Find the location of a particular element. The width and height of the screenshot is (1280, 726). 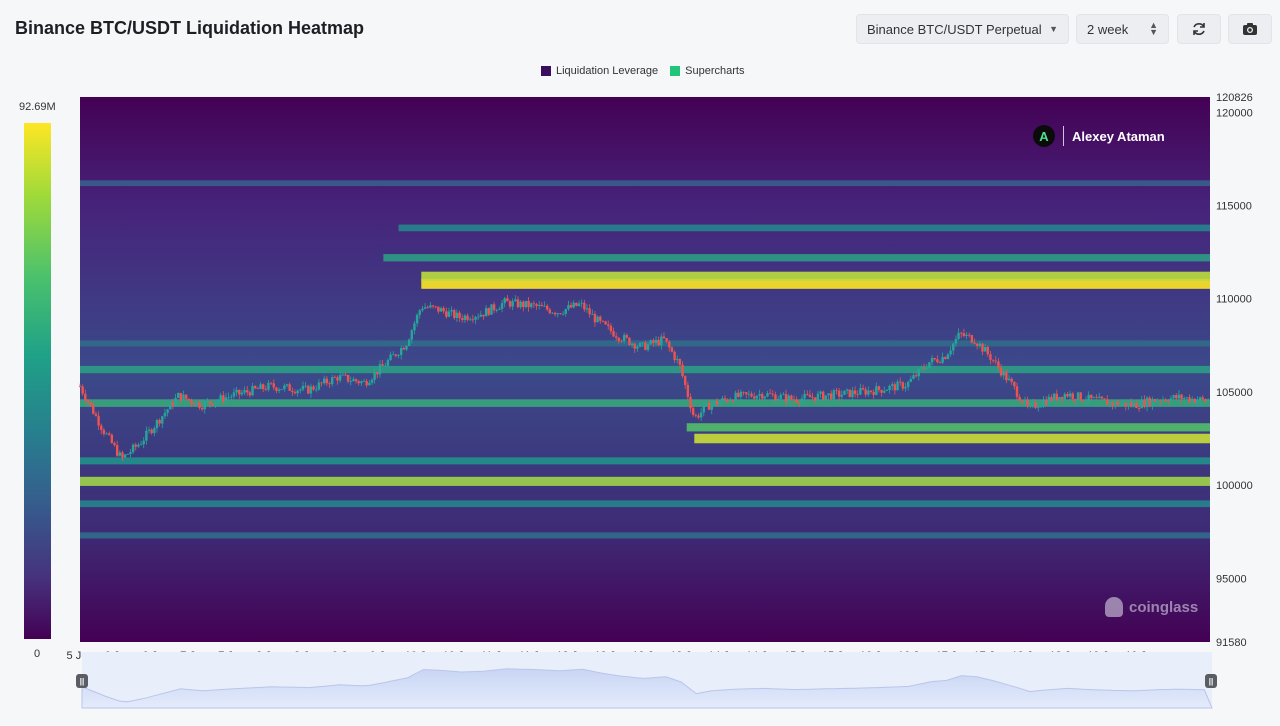

navigator-left-handle: || is located at coordinates (82, 681).